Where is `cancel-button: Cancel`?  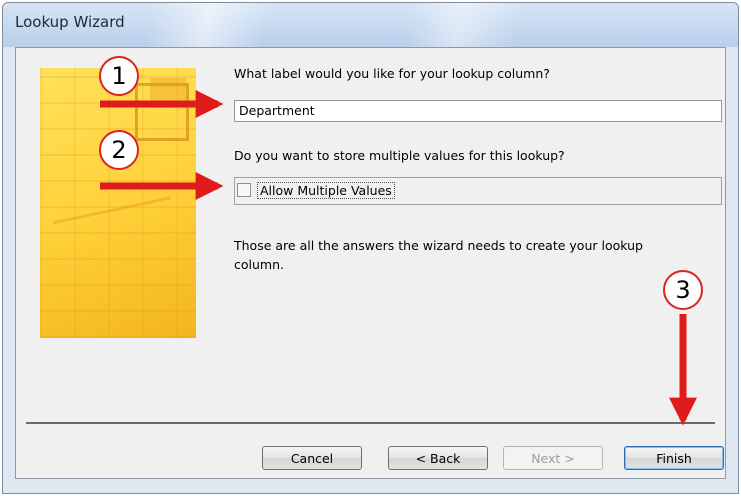
cancel-button: Cancel is located at coordinates (312, 458).